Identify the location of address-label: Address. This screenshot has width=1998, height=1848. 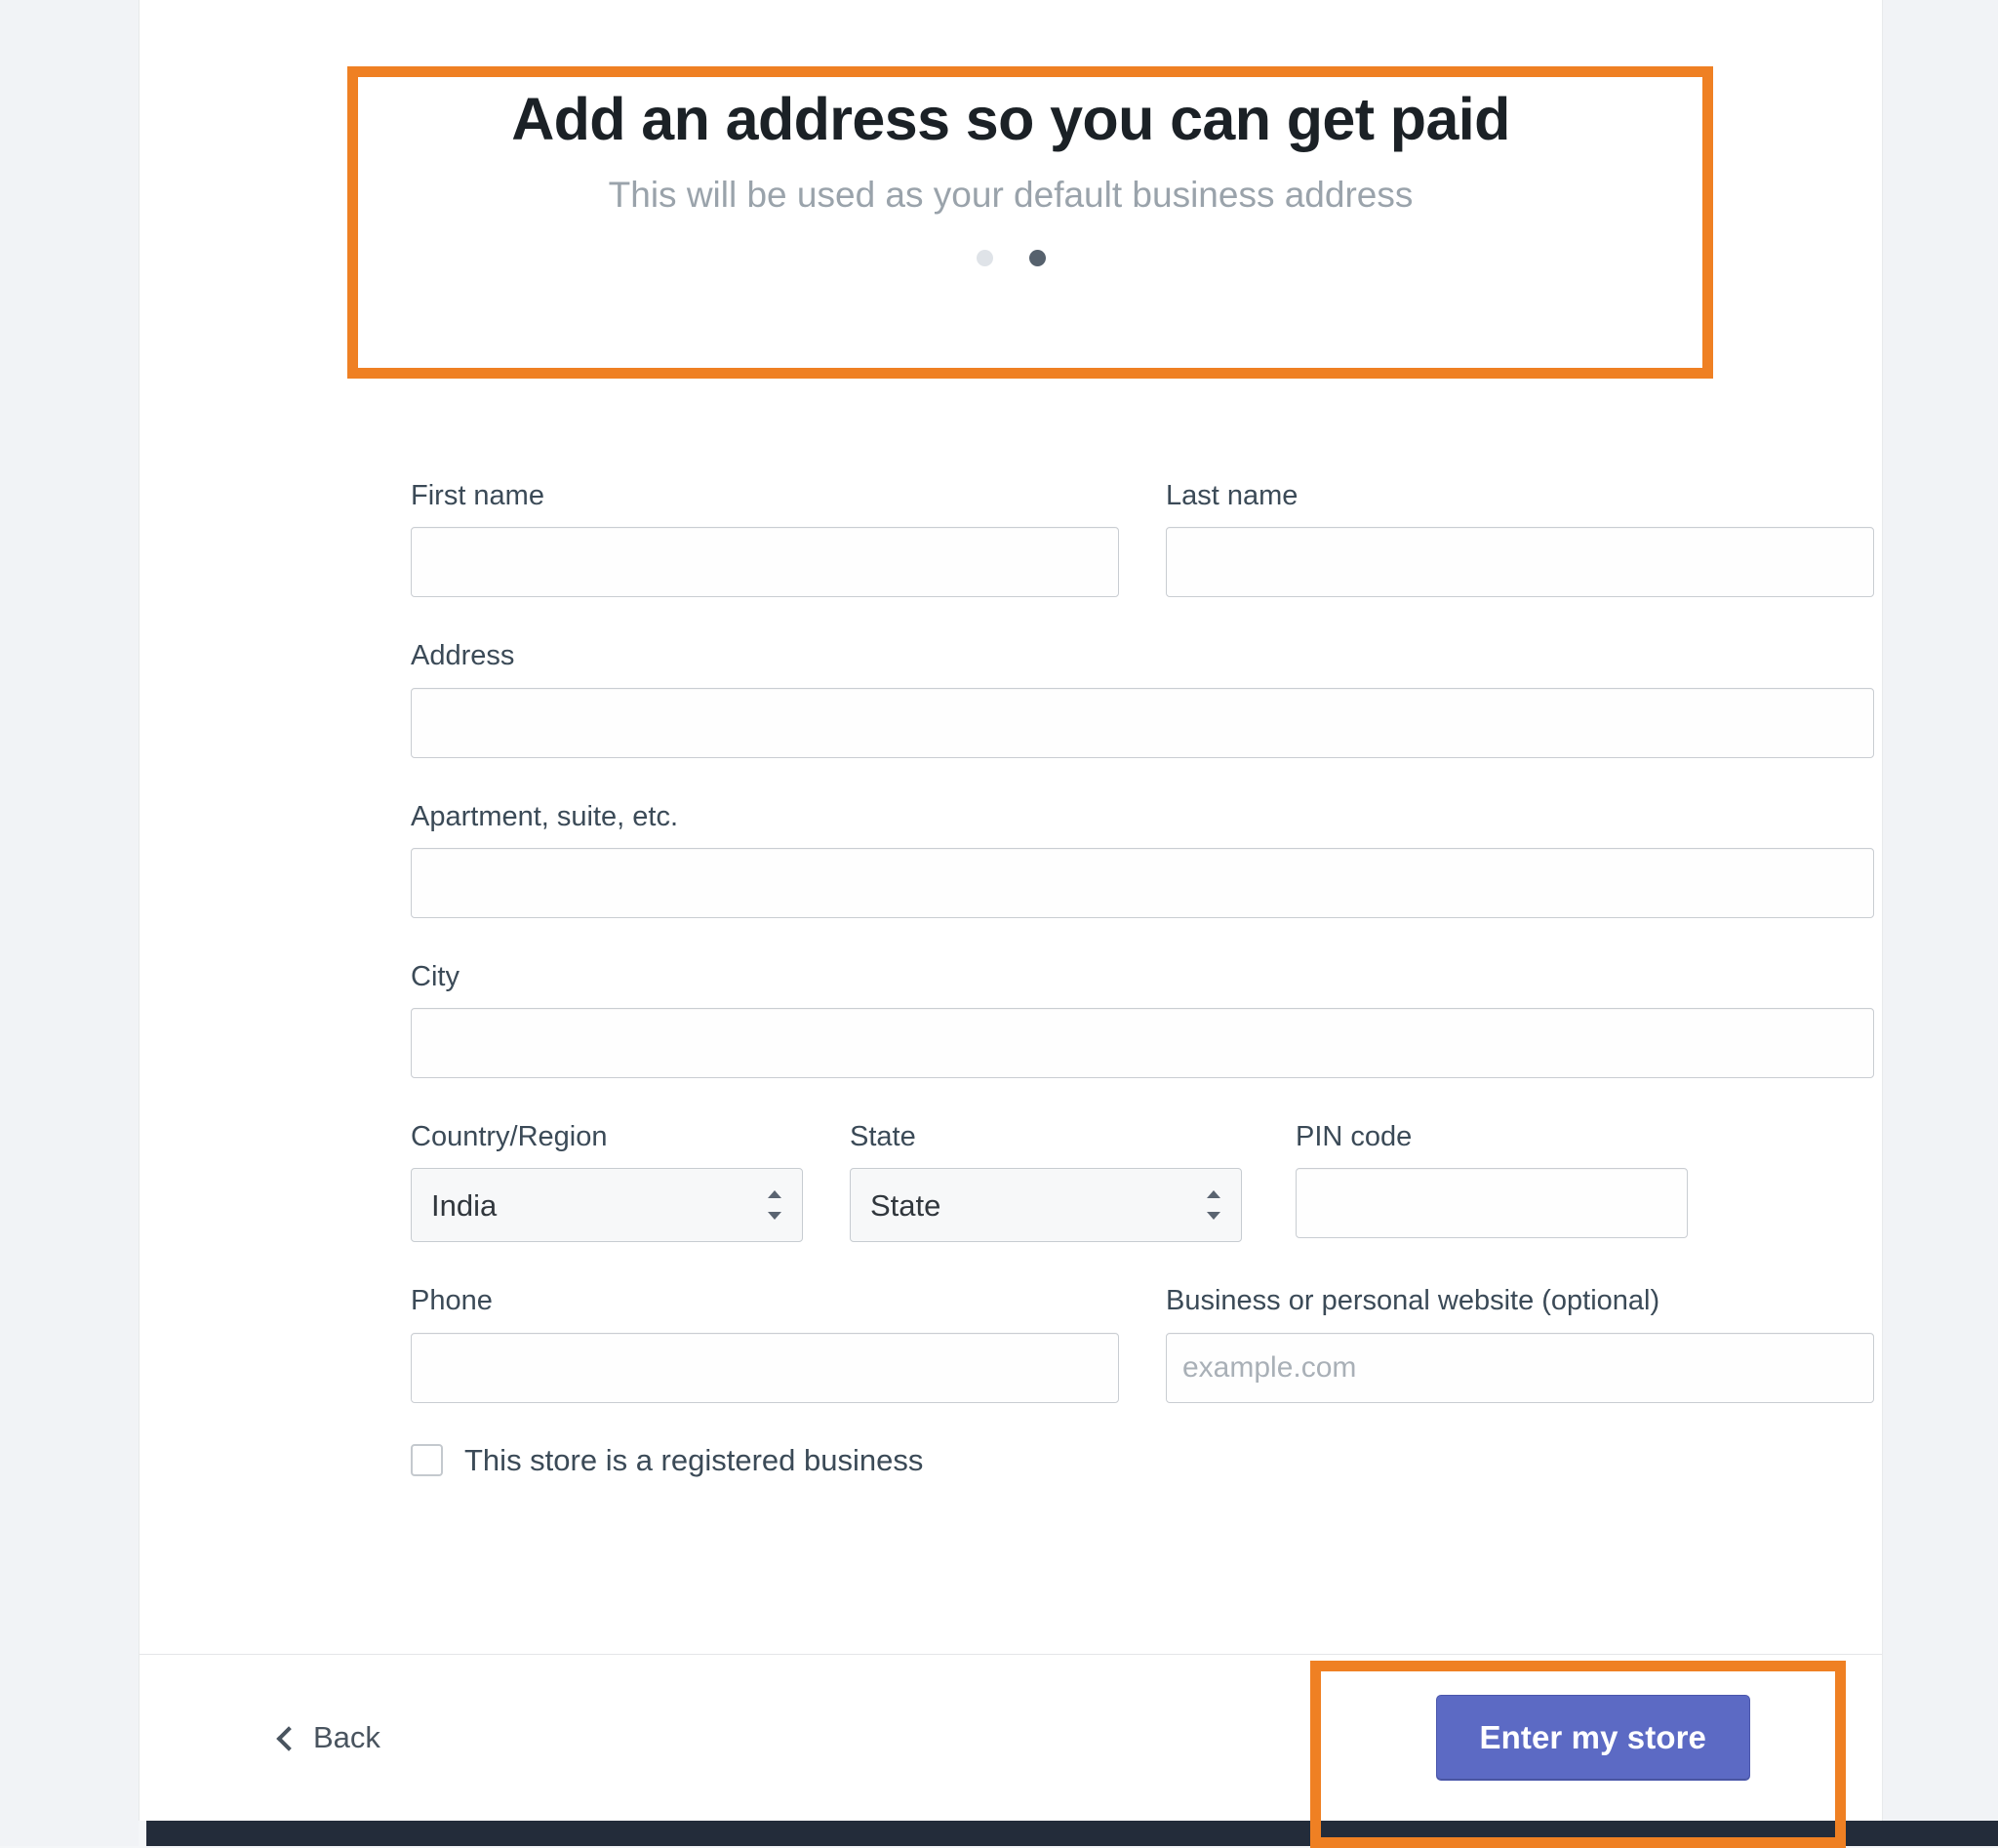
(463, 656).